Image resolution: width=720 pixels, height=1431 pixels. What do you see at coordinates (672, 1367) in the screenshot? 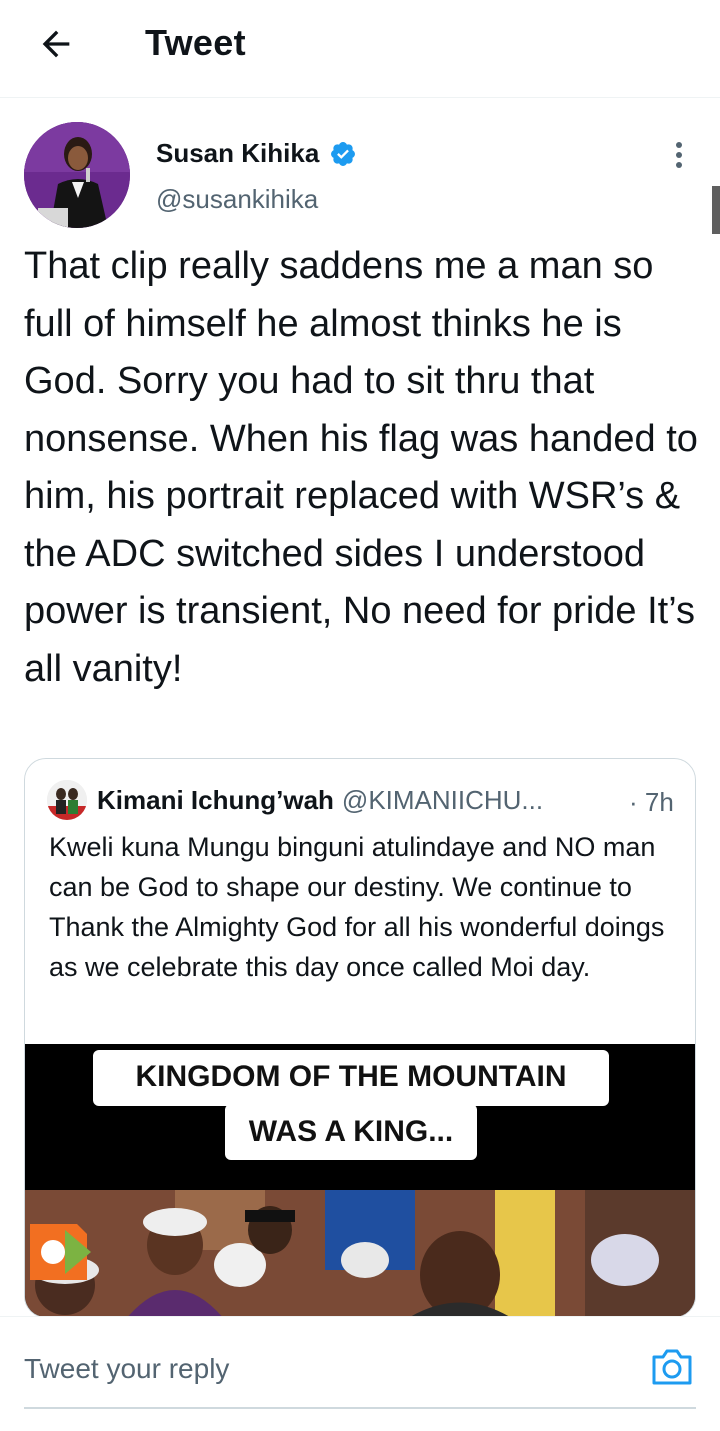
I see `camera-icon` at bounding box center [672, 1367].